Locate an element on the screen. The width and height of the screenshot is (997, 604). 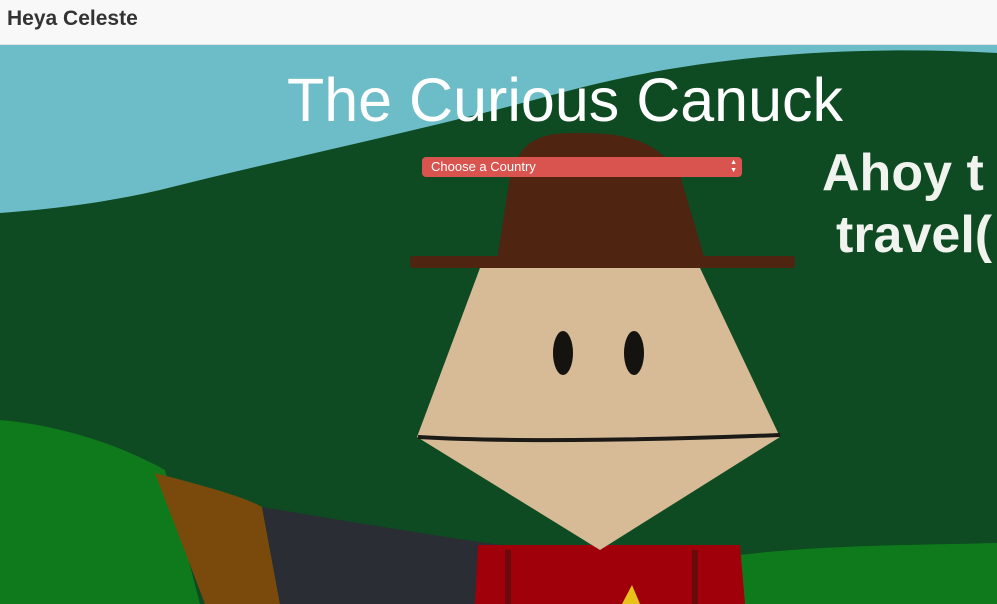
caption-line-2: travel( is located at coordinates (914, 235).